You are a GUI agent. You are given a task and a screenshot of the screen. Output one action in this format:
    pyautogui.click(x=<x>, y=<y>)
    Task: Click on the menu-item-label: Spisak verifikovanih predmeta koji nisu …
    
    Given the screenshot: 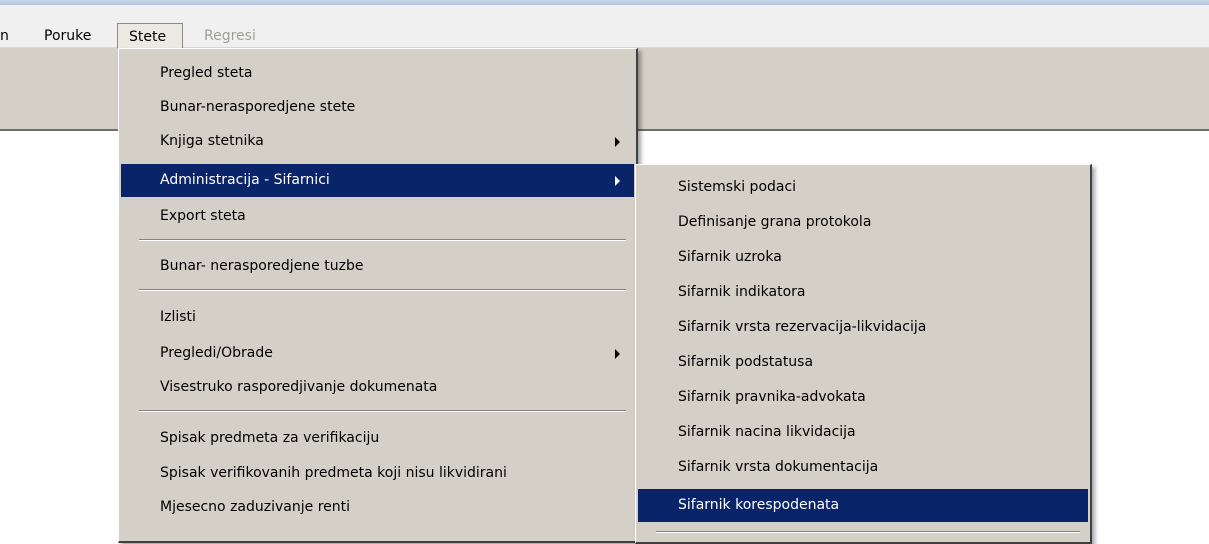 What is the action you would take?
    pyautogui.click(x=333, y=473)
    